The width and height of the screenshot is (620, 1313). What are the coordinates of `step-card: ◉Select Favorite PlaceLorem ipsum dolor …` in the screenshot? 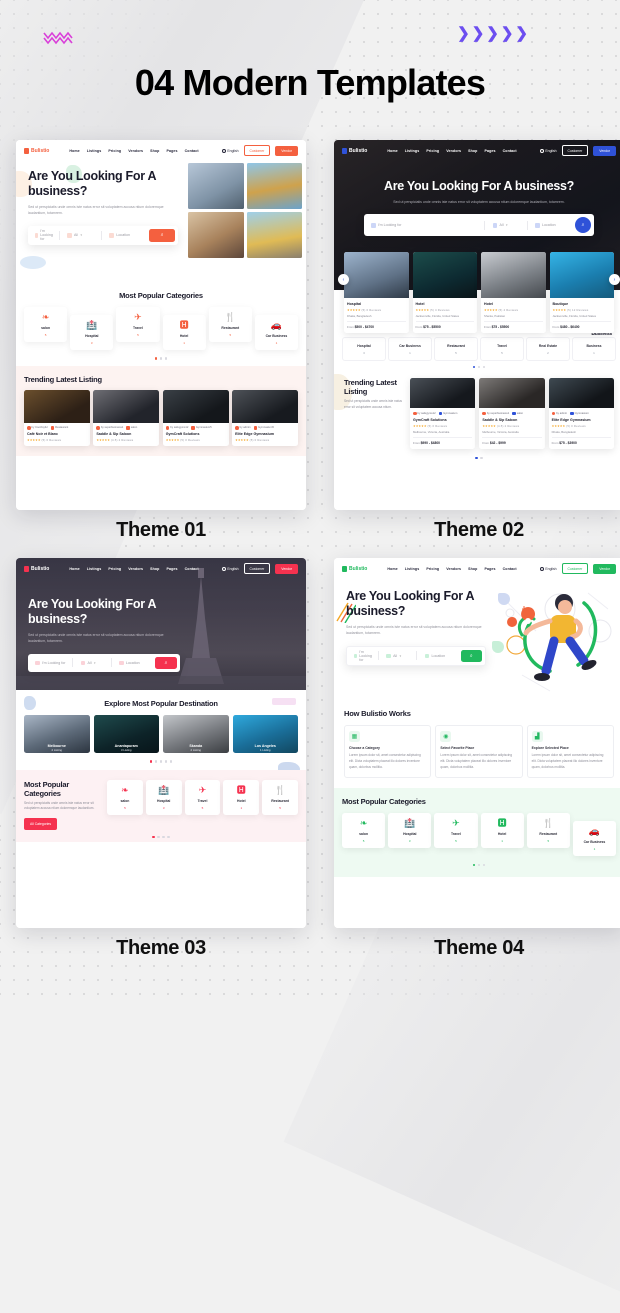 It's located at (478, 751).